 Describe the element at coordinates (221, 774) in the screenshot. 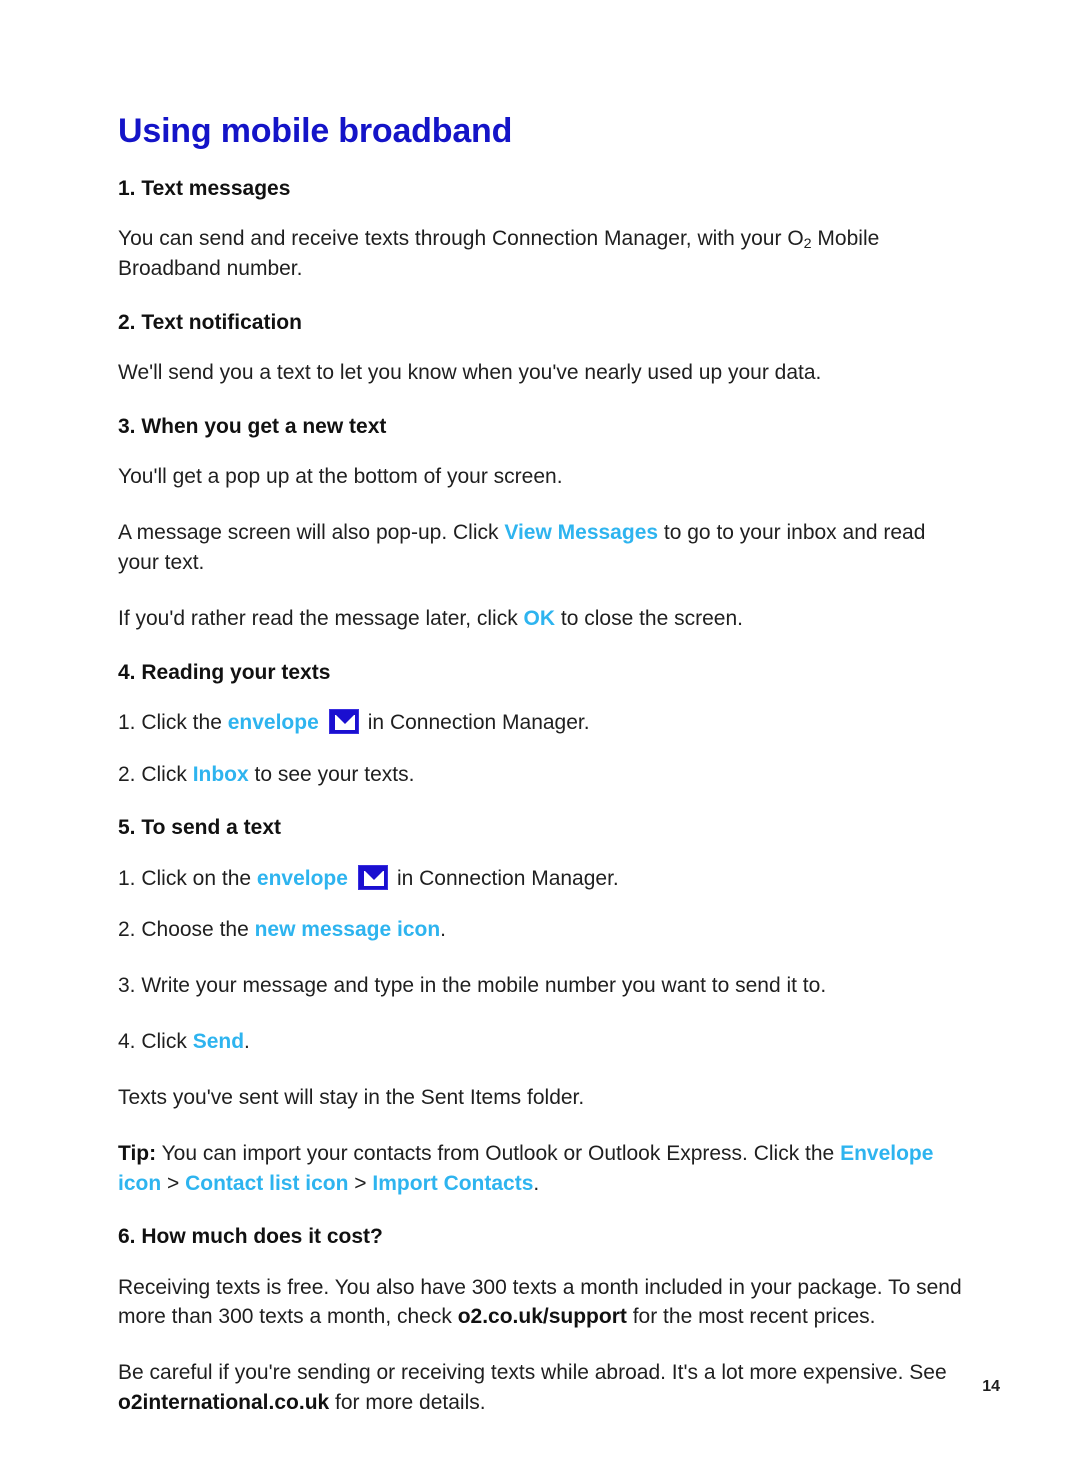

I see `link-inbox: Inbox` at that location.